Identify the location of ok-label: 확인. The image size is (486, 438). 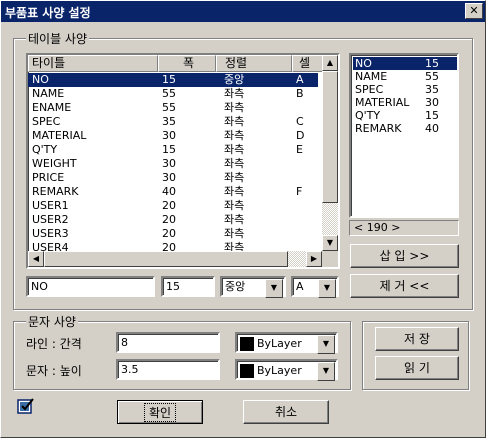
(160, 412).